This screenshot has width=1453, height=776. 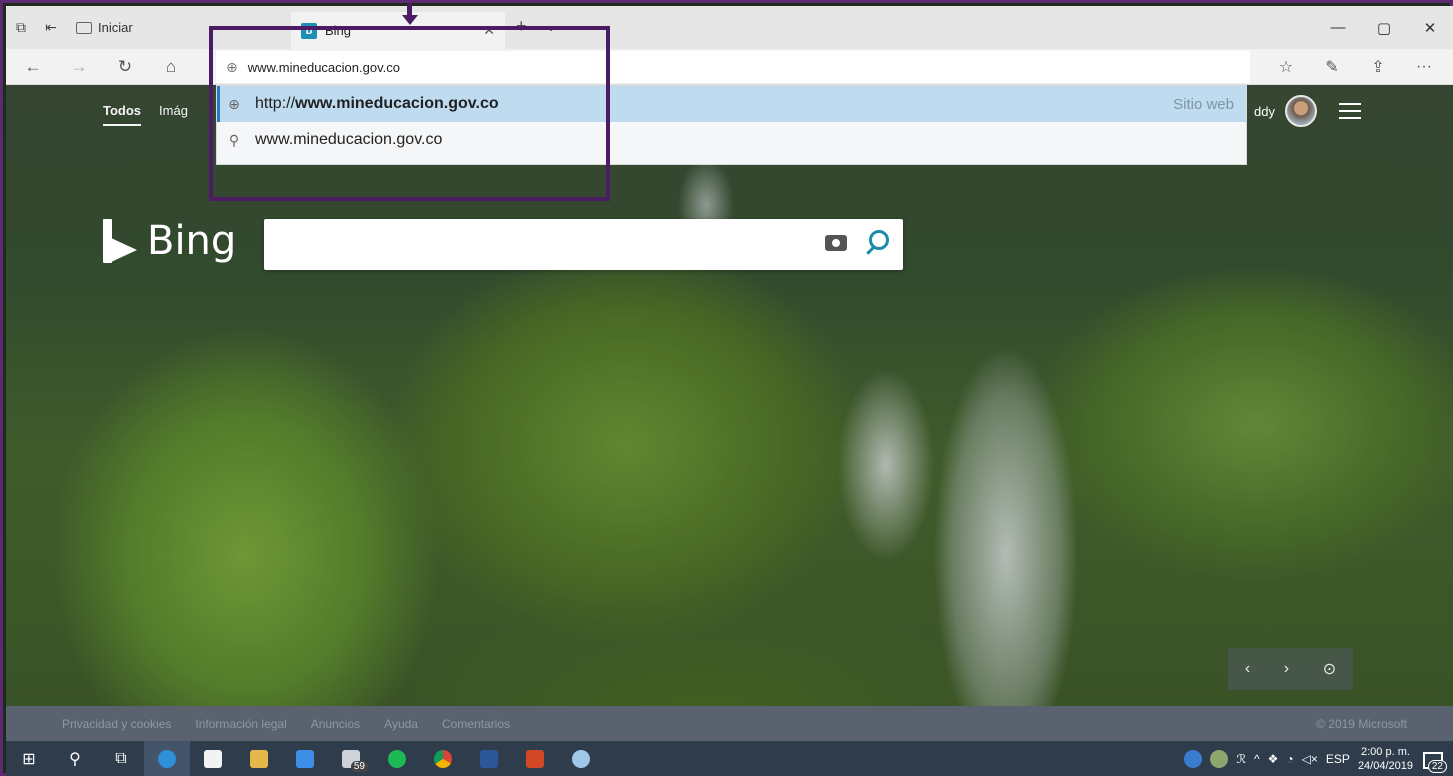 What do you see at coordinates (192, 241) in the screenshot?
I see `logo-text: Bing` at bounding box center [192, 241].